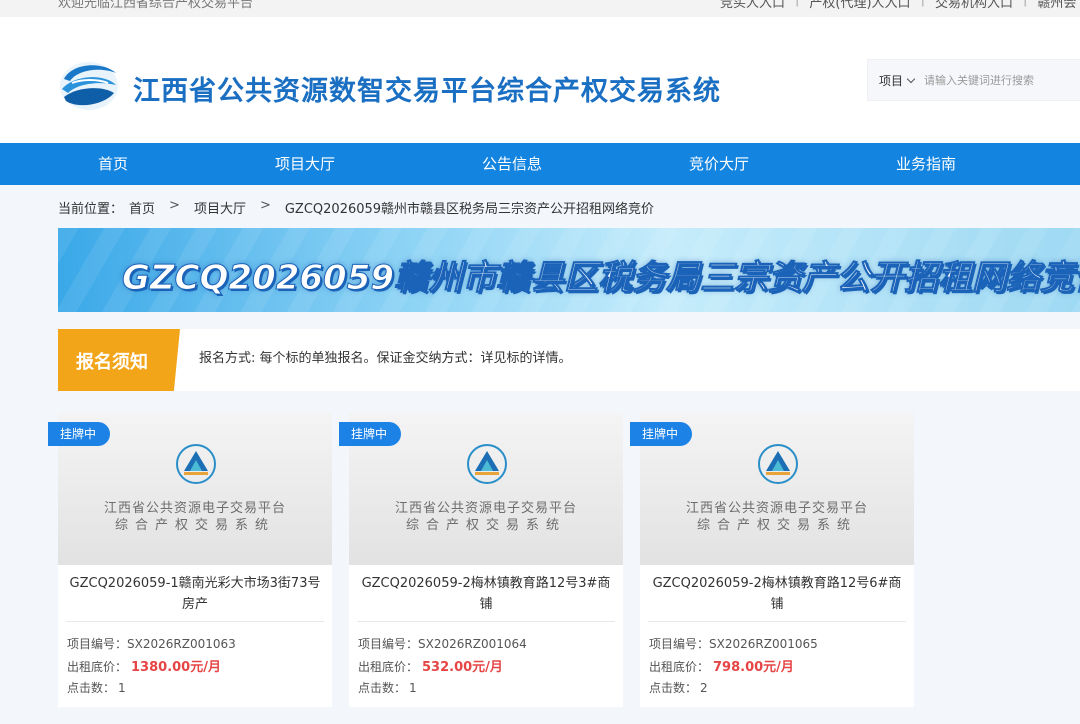  I want to click on project-code: 项目编号：SX2026RZ001063, so click(151, 643).